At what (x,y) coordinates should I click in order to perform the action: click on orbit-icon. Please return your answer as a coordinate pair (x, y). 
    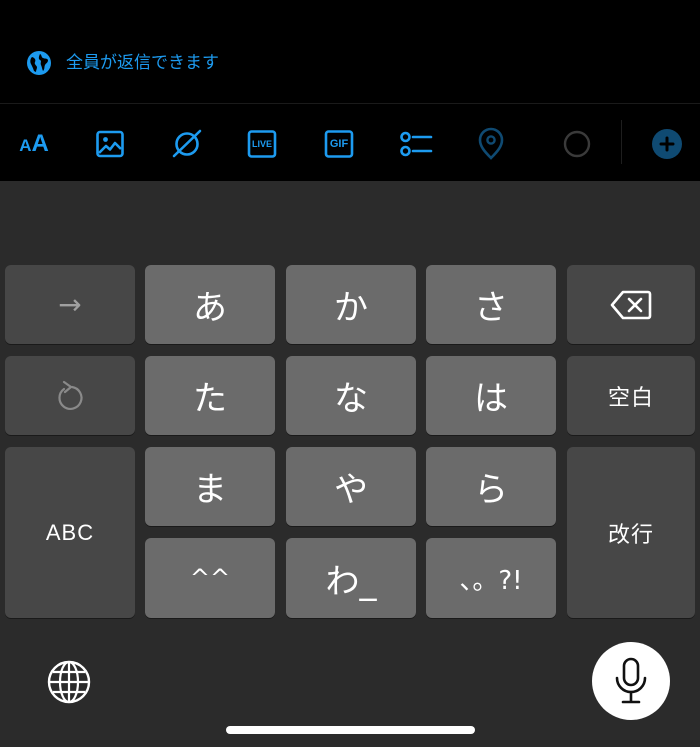
    Looking at the image, I should click on (187, 143).